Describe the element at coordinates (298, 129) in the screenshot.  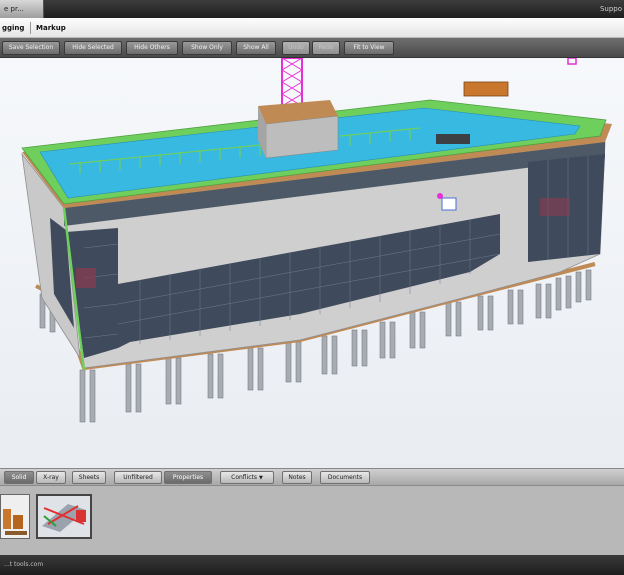
I see `roof-plant-room` at that location.